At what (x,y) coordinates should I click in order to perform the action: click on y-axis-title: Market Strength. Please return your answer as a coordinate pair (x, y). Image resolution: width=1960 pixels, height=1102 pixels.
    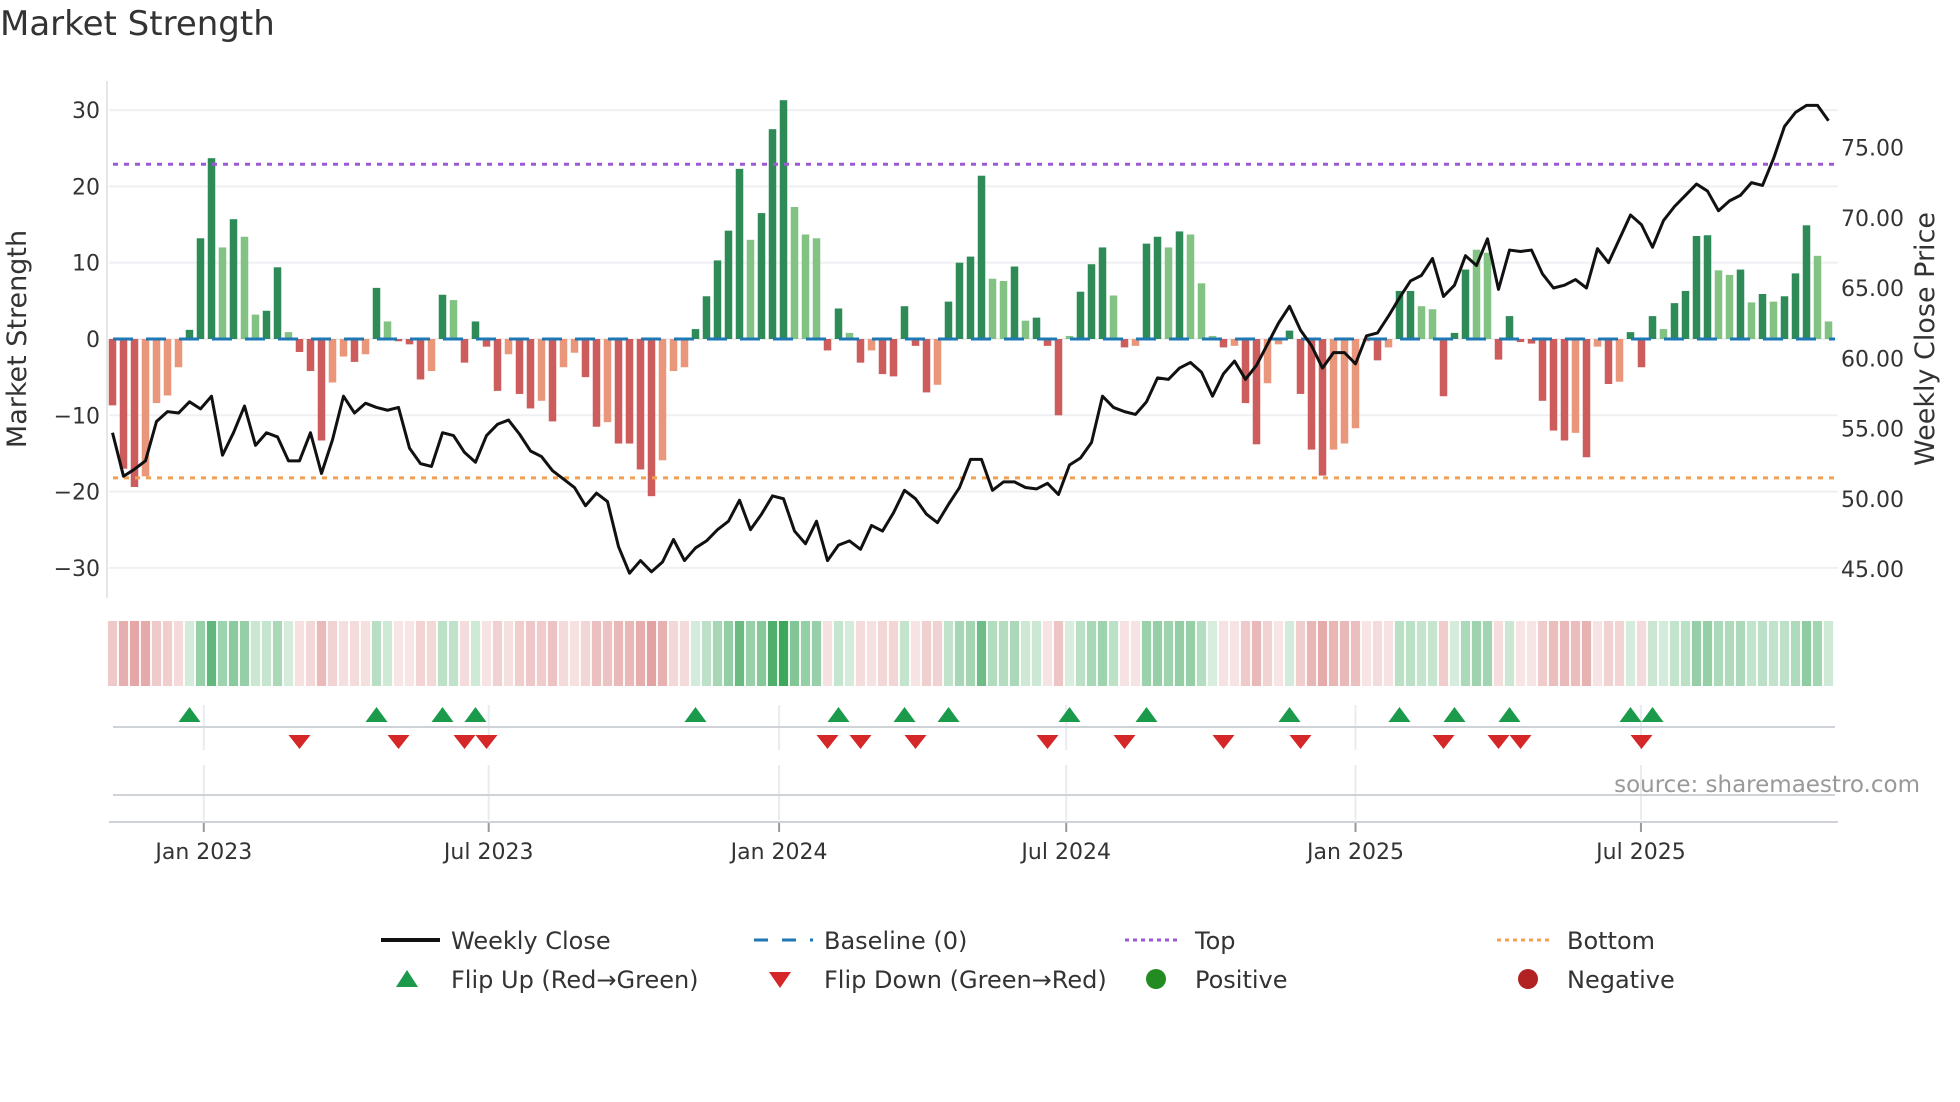
    Looking at the image, I should click on (17, 339).